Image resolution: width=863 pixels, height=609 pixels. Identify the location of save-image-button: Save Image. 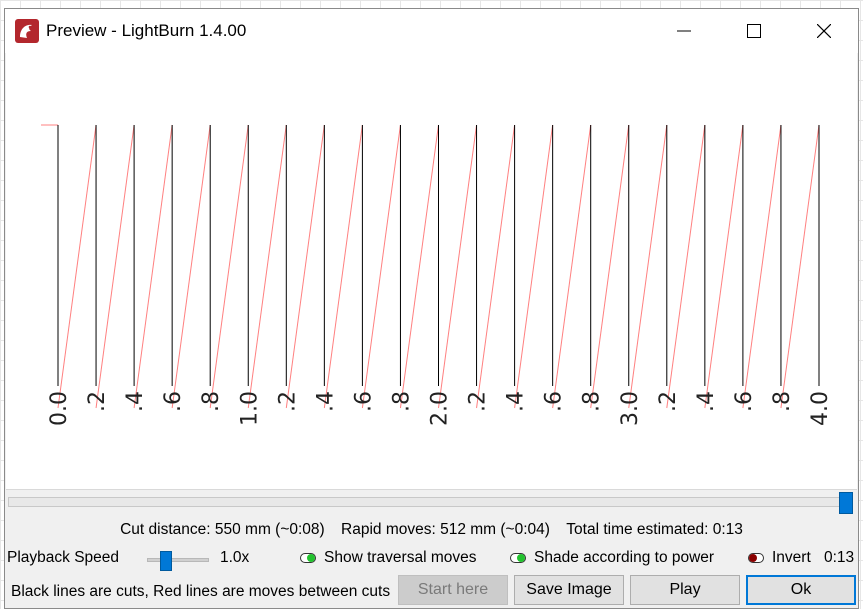
(569, 590).